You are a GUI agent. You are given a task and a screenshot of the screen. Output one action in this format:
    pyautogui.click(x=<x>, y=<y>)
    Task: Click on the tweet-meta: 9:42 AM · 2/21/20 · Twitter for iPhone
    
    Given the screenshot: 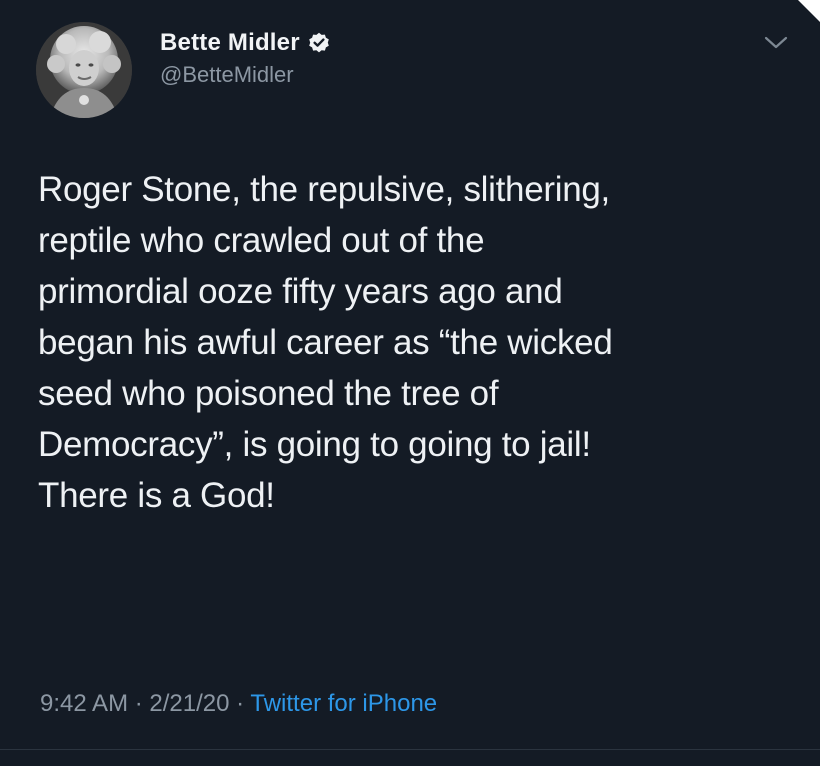 What is the action you would take?
    pyautogui.click(x=238, y=704)
    